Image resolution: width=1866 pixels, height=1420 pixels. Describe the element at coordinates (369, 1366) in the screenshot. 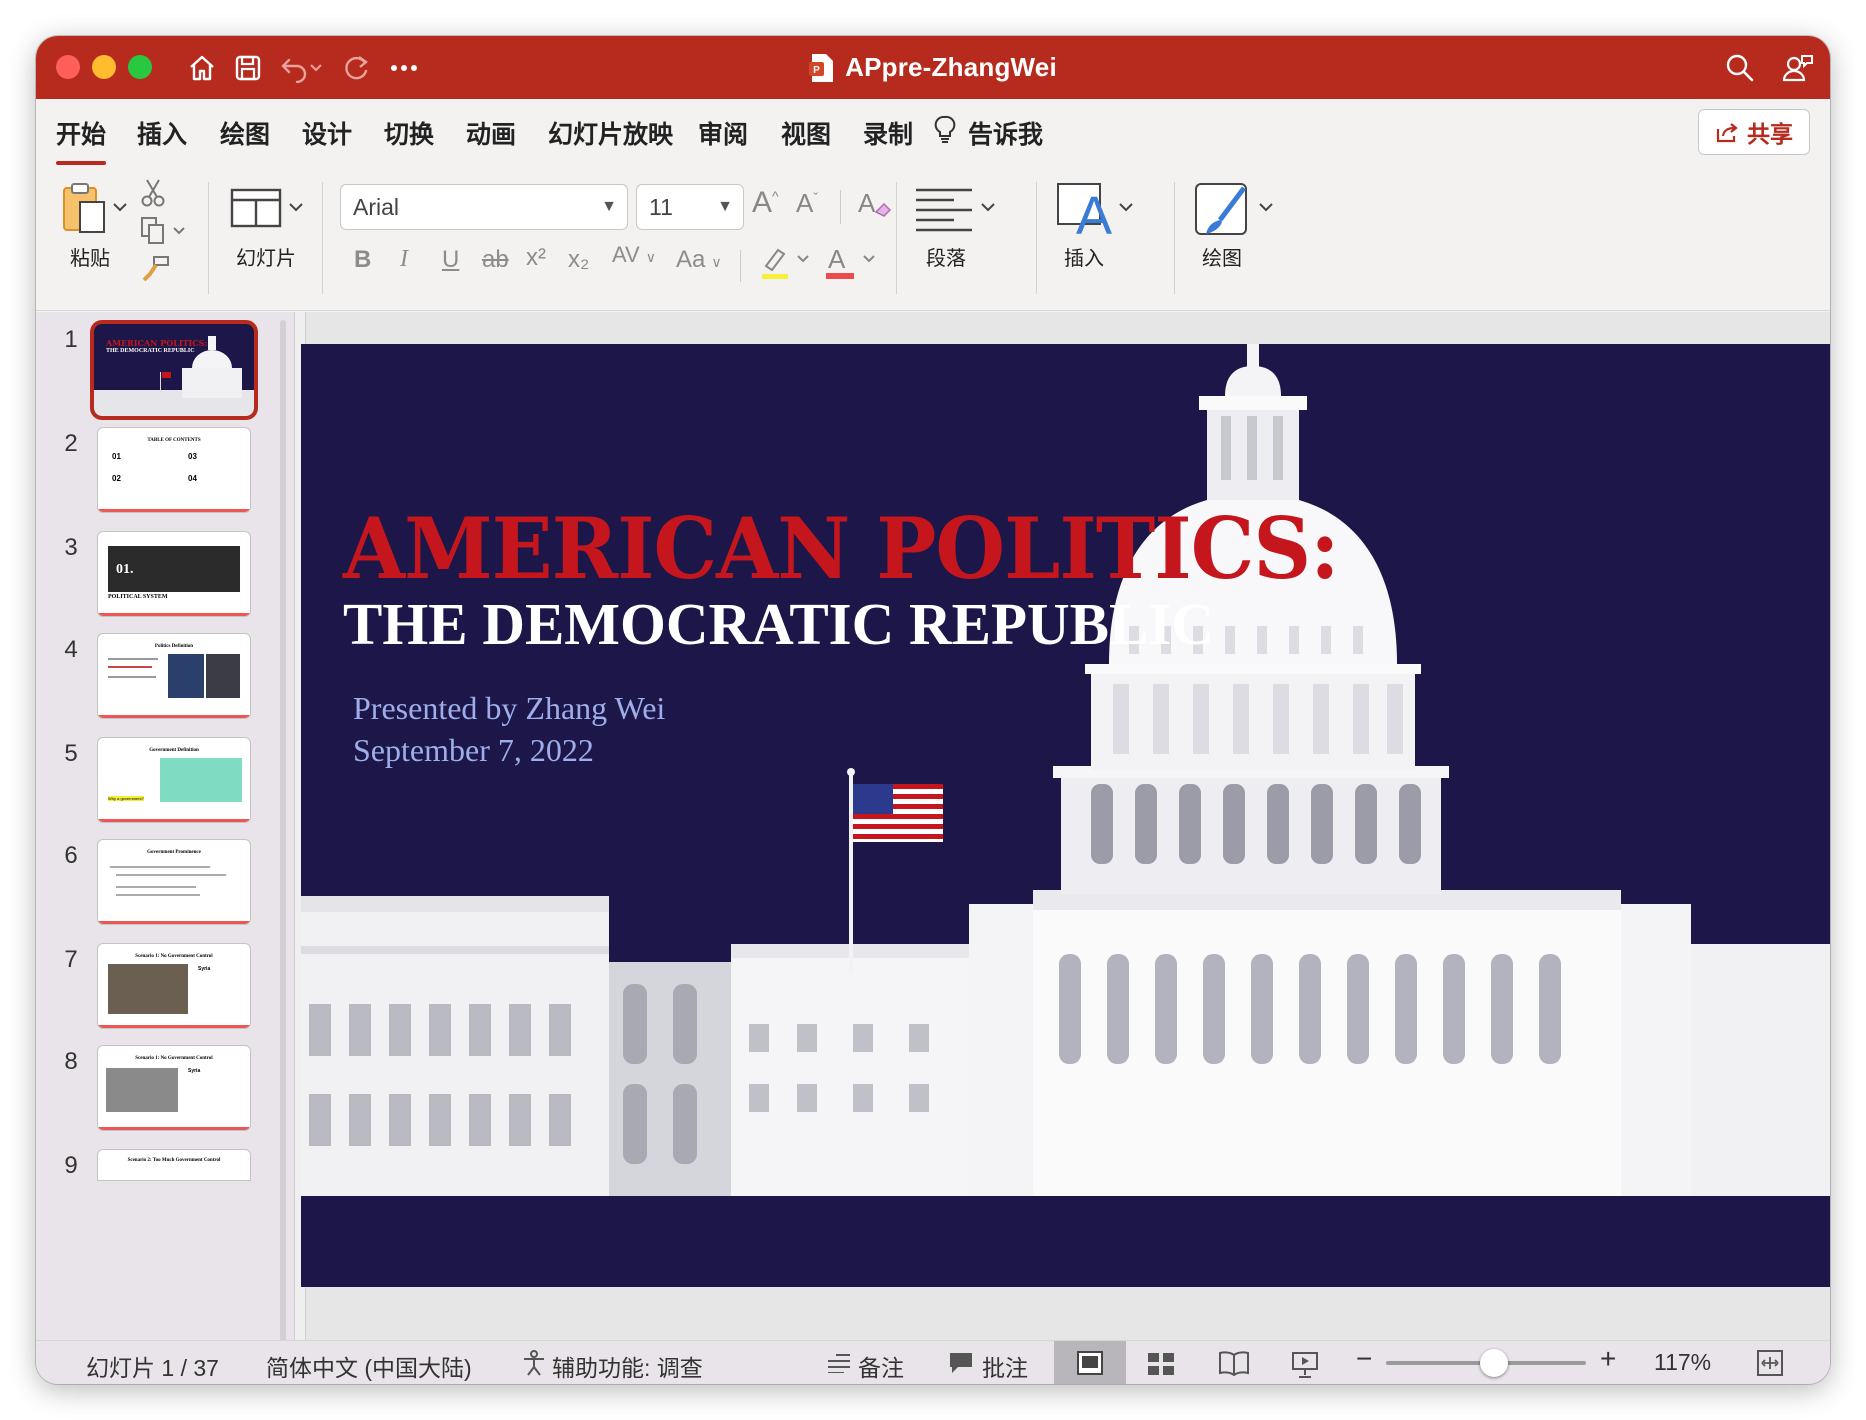

I see `language-indicator: 简体中文 (中国大陆)` at that location.